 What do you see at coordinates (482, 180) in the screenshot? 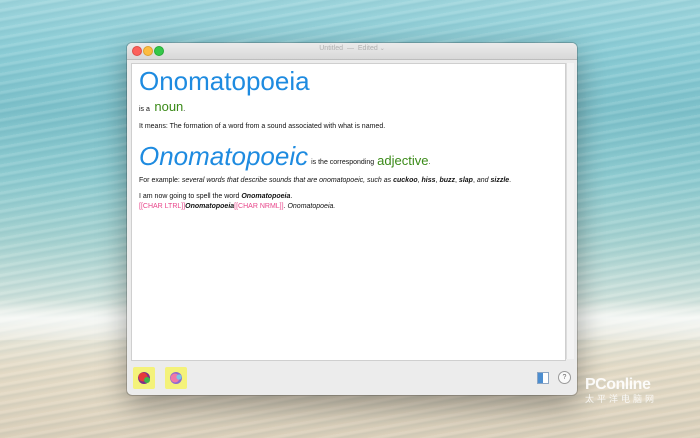
I see `example-and: and` at bounding box center [482, 180].